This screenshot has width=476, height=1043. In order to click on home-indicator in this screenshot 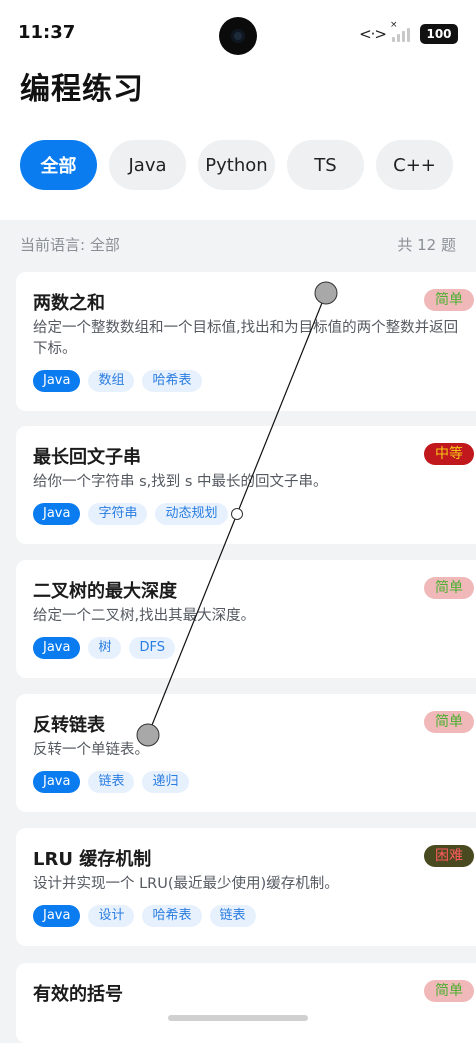, I will do `click(238, 1018)`.